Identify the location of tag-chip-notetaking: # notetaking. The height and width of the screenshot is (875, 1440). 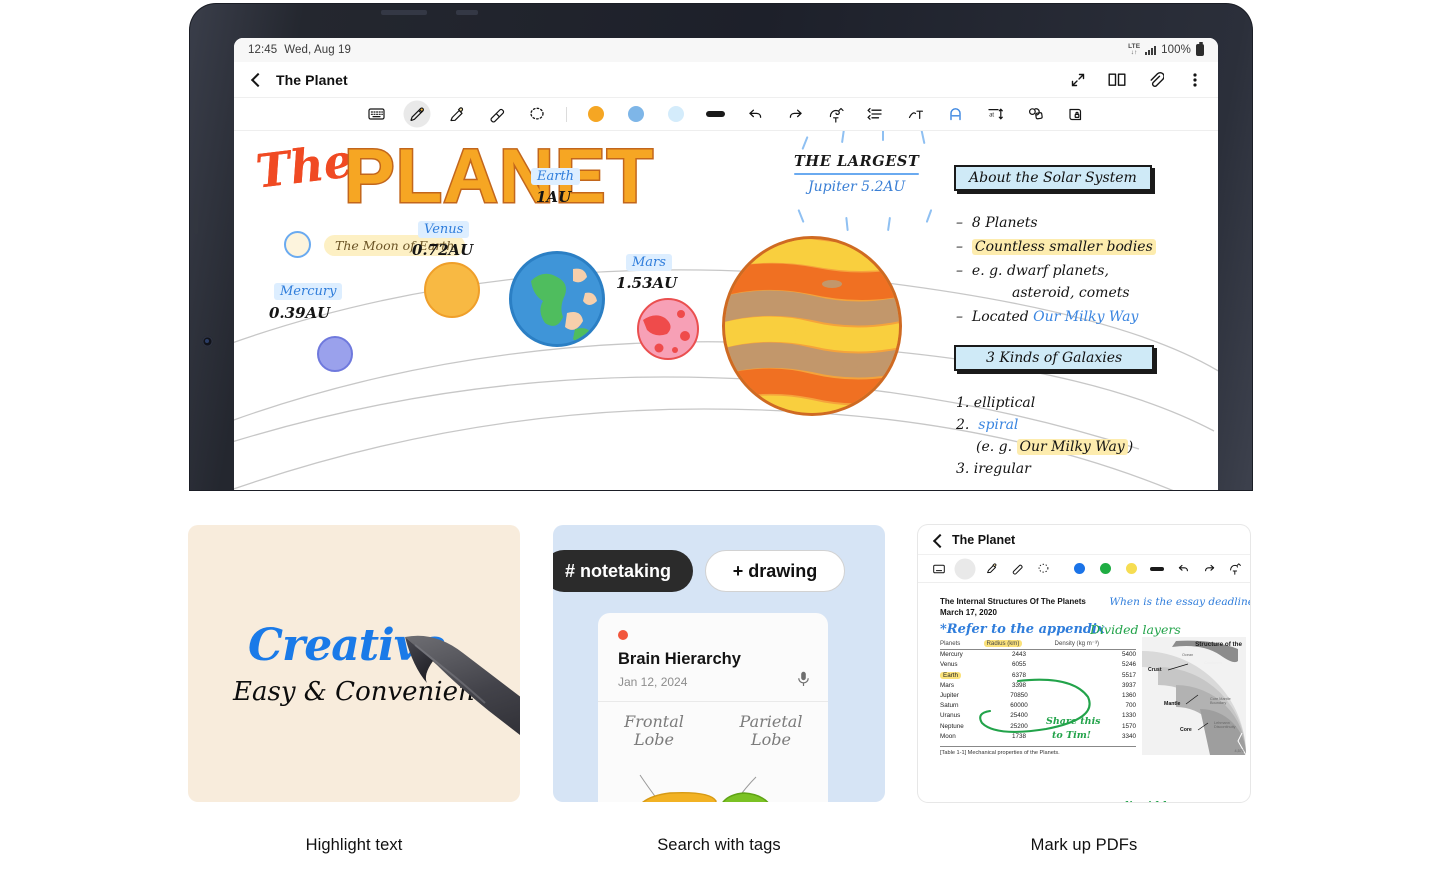
(623, 571).